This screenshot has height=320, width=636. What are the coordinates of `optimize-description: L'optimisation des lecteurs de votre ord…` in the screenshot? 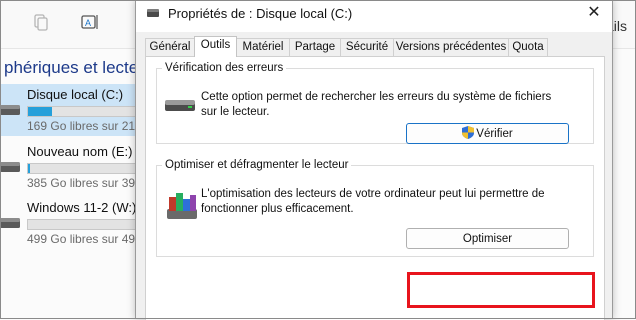 It's located at (373, 201).